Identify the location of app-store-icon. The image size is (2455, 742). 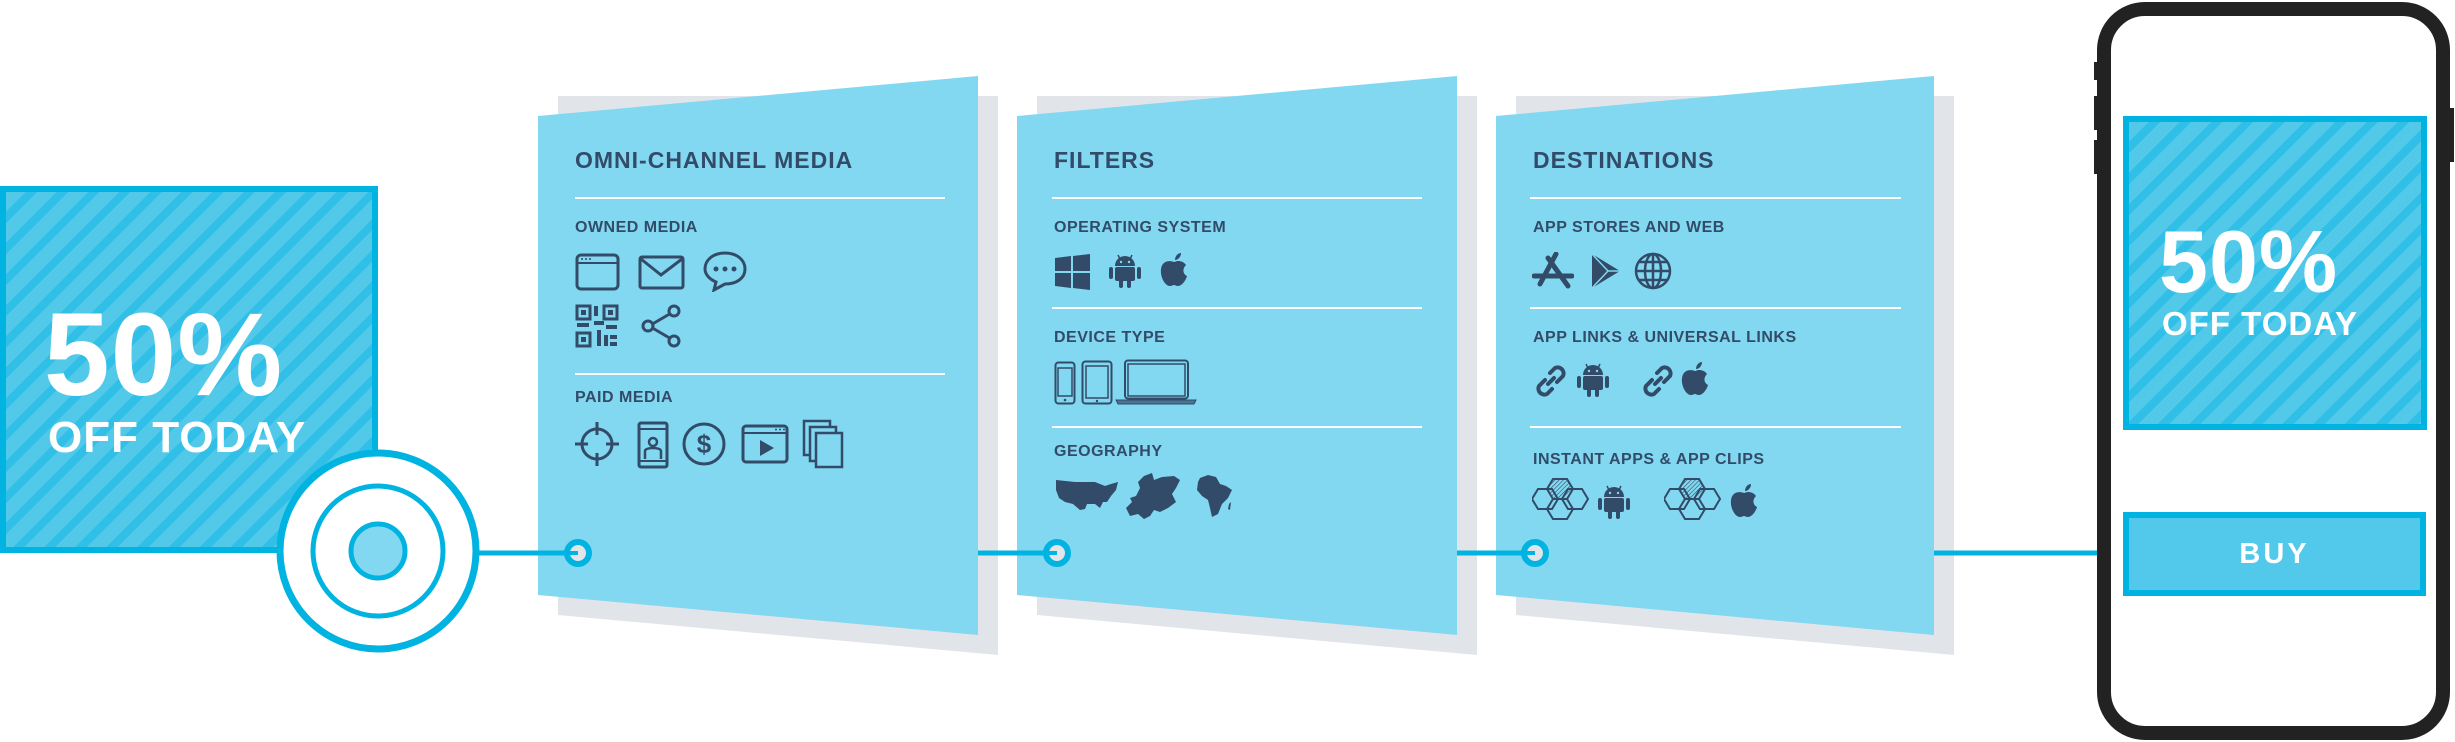
(1553, 271).